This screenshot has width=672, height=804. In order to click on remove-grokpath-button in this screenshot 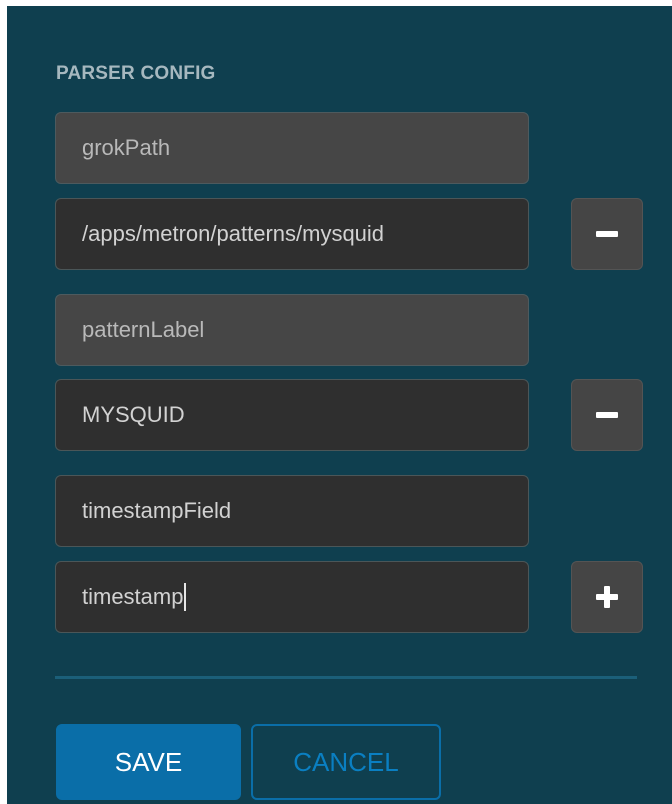, I will do `click(607, 234)`.